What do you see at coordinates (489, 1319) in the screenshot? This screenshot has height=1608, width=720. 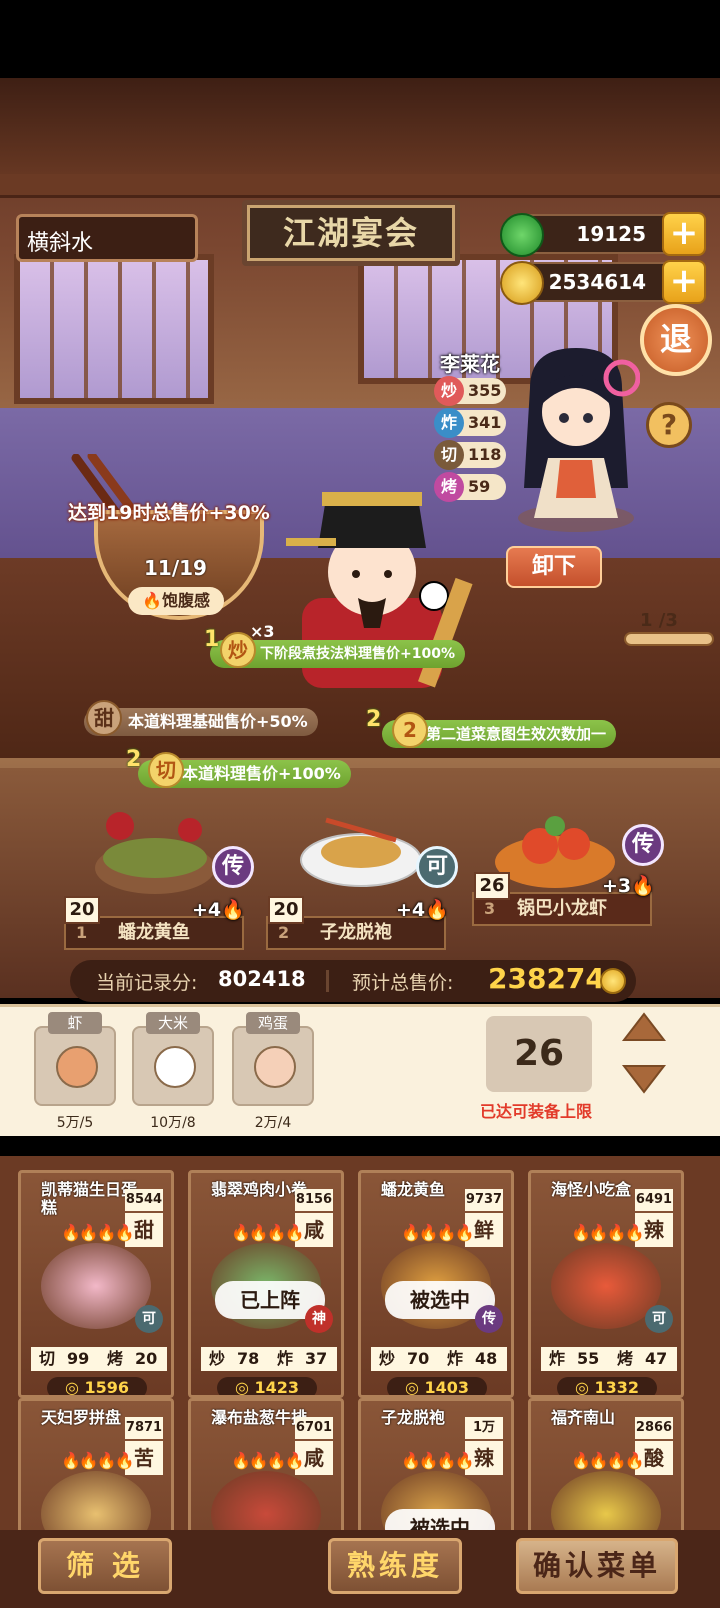 I see `rarity-badge: 传` at bounding box center [489, 1319].